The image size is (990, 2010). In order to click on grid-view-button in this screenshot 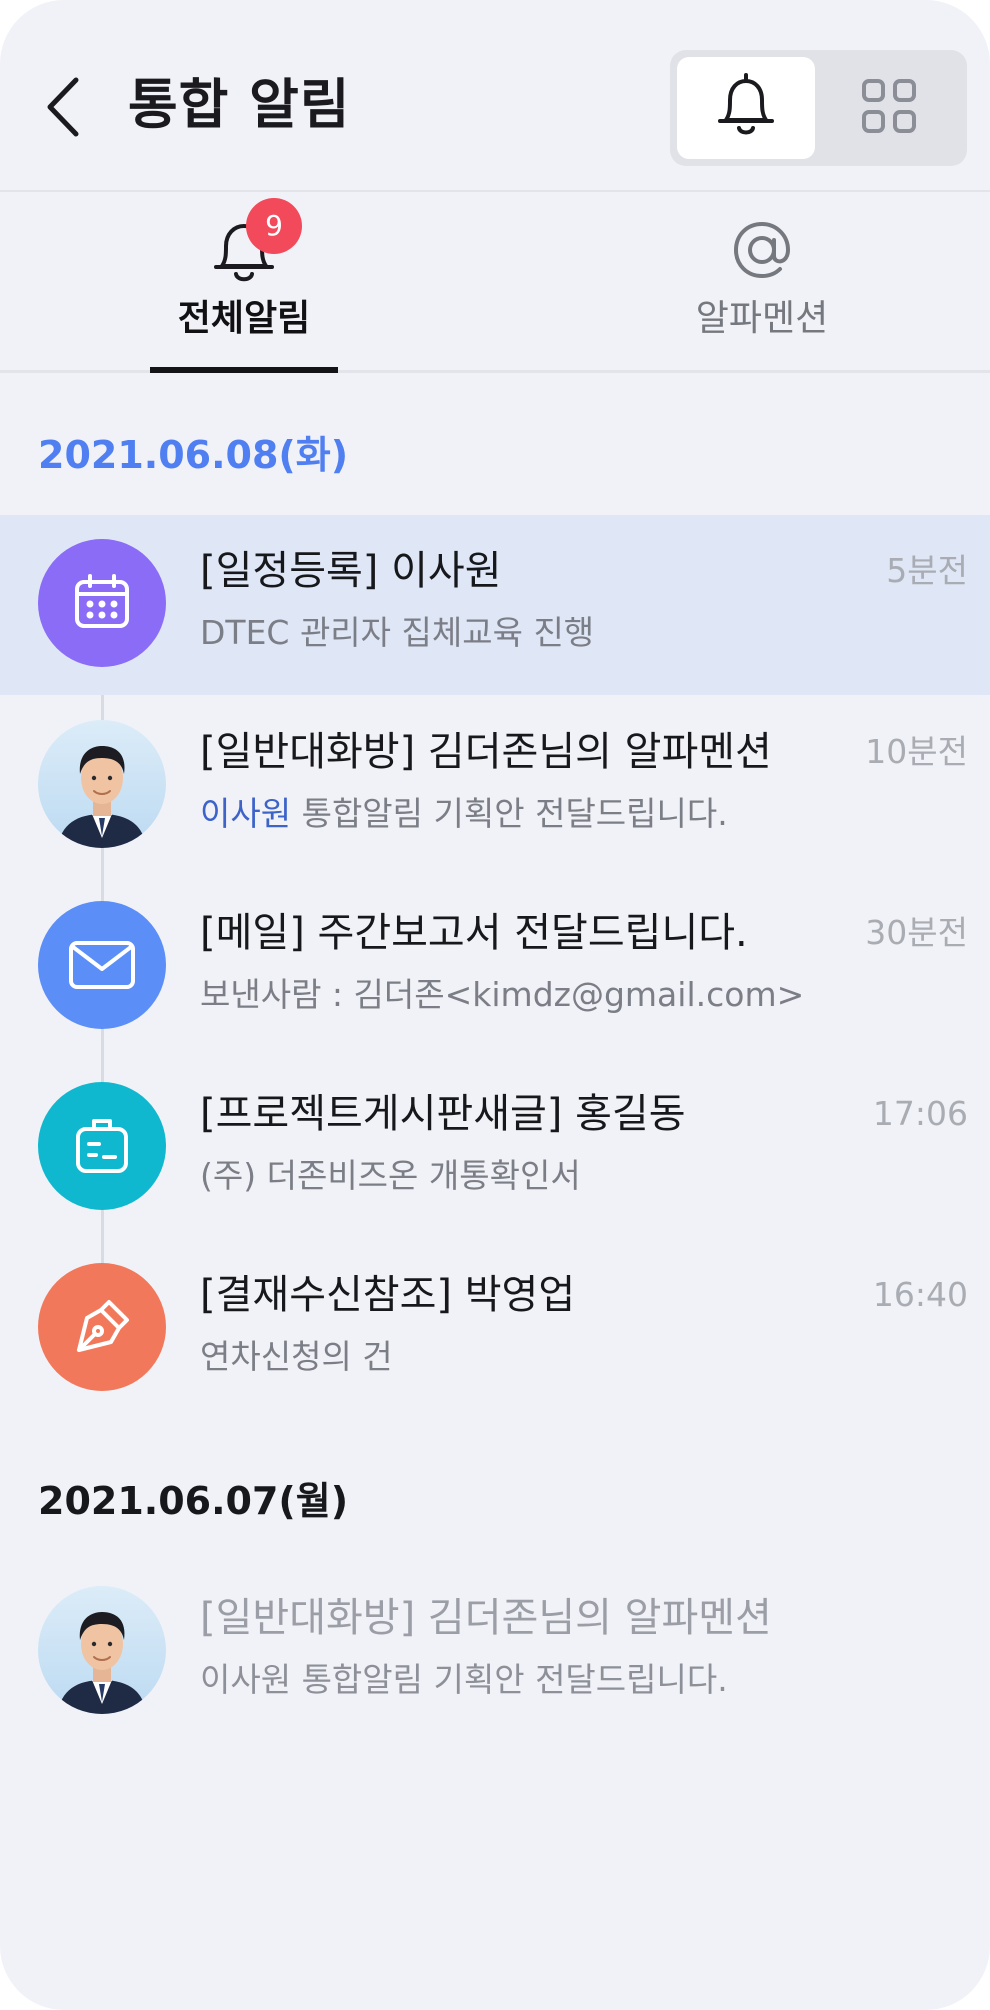, I will do `click(889, 108)`.